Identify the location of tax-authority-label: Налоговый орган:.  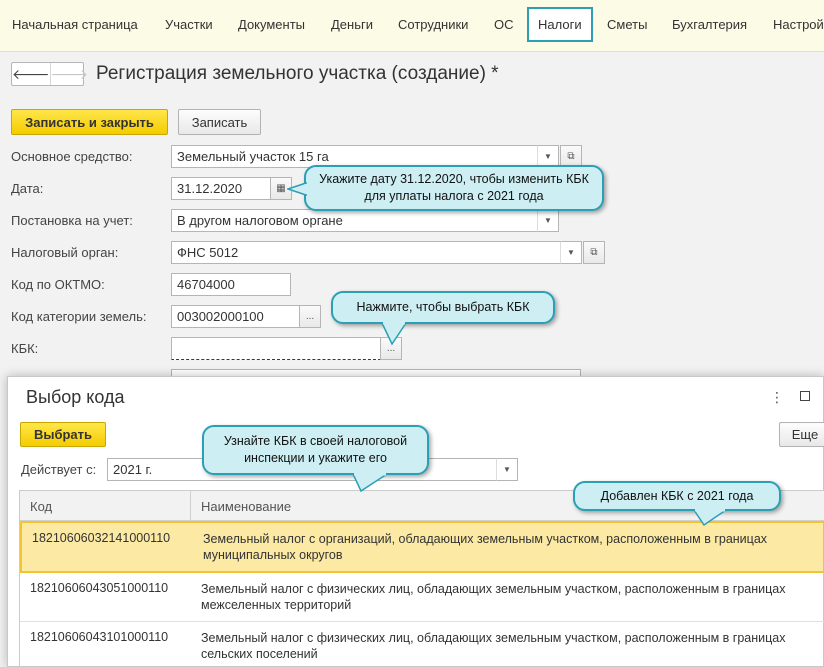
(65, 252).